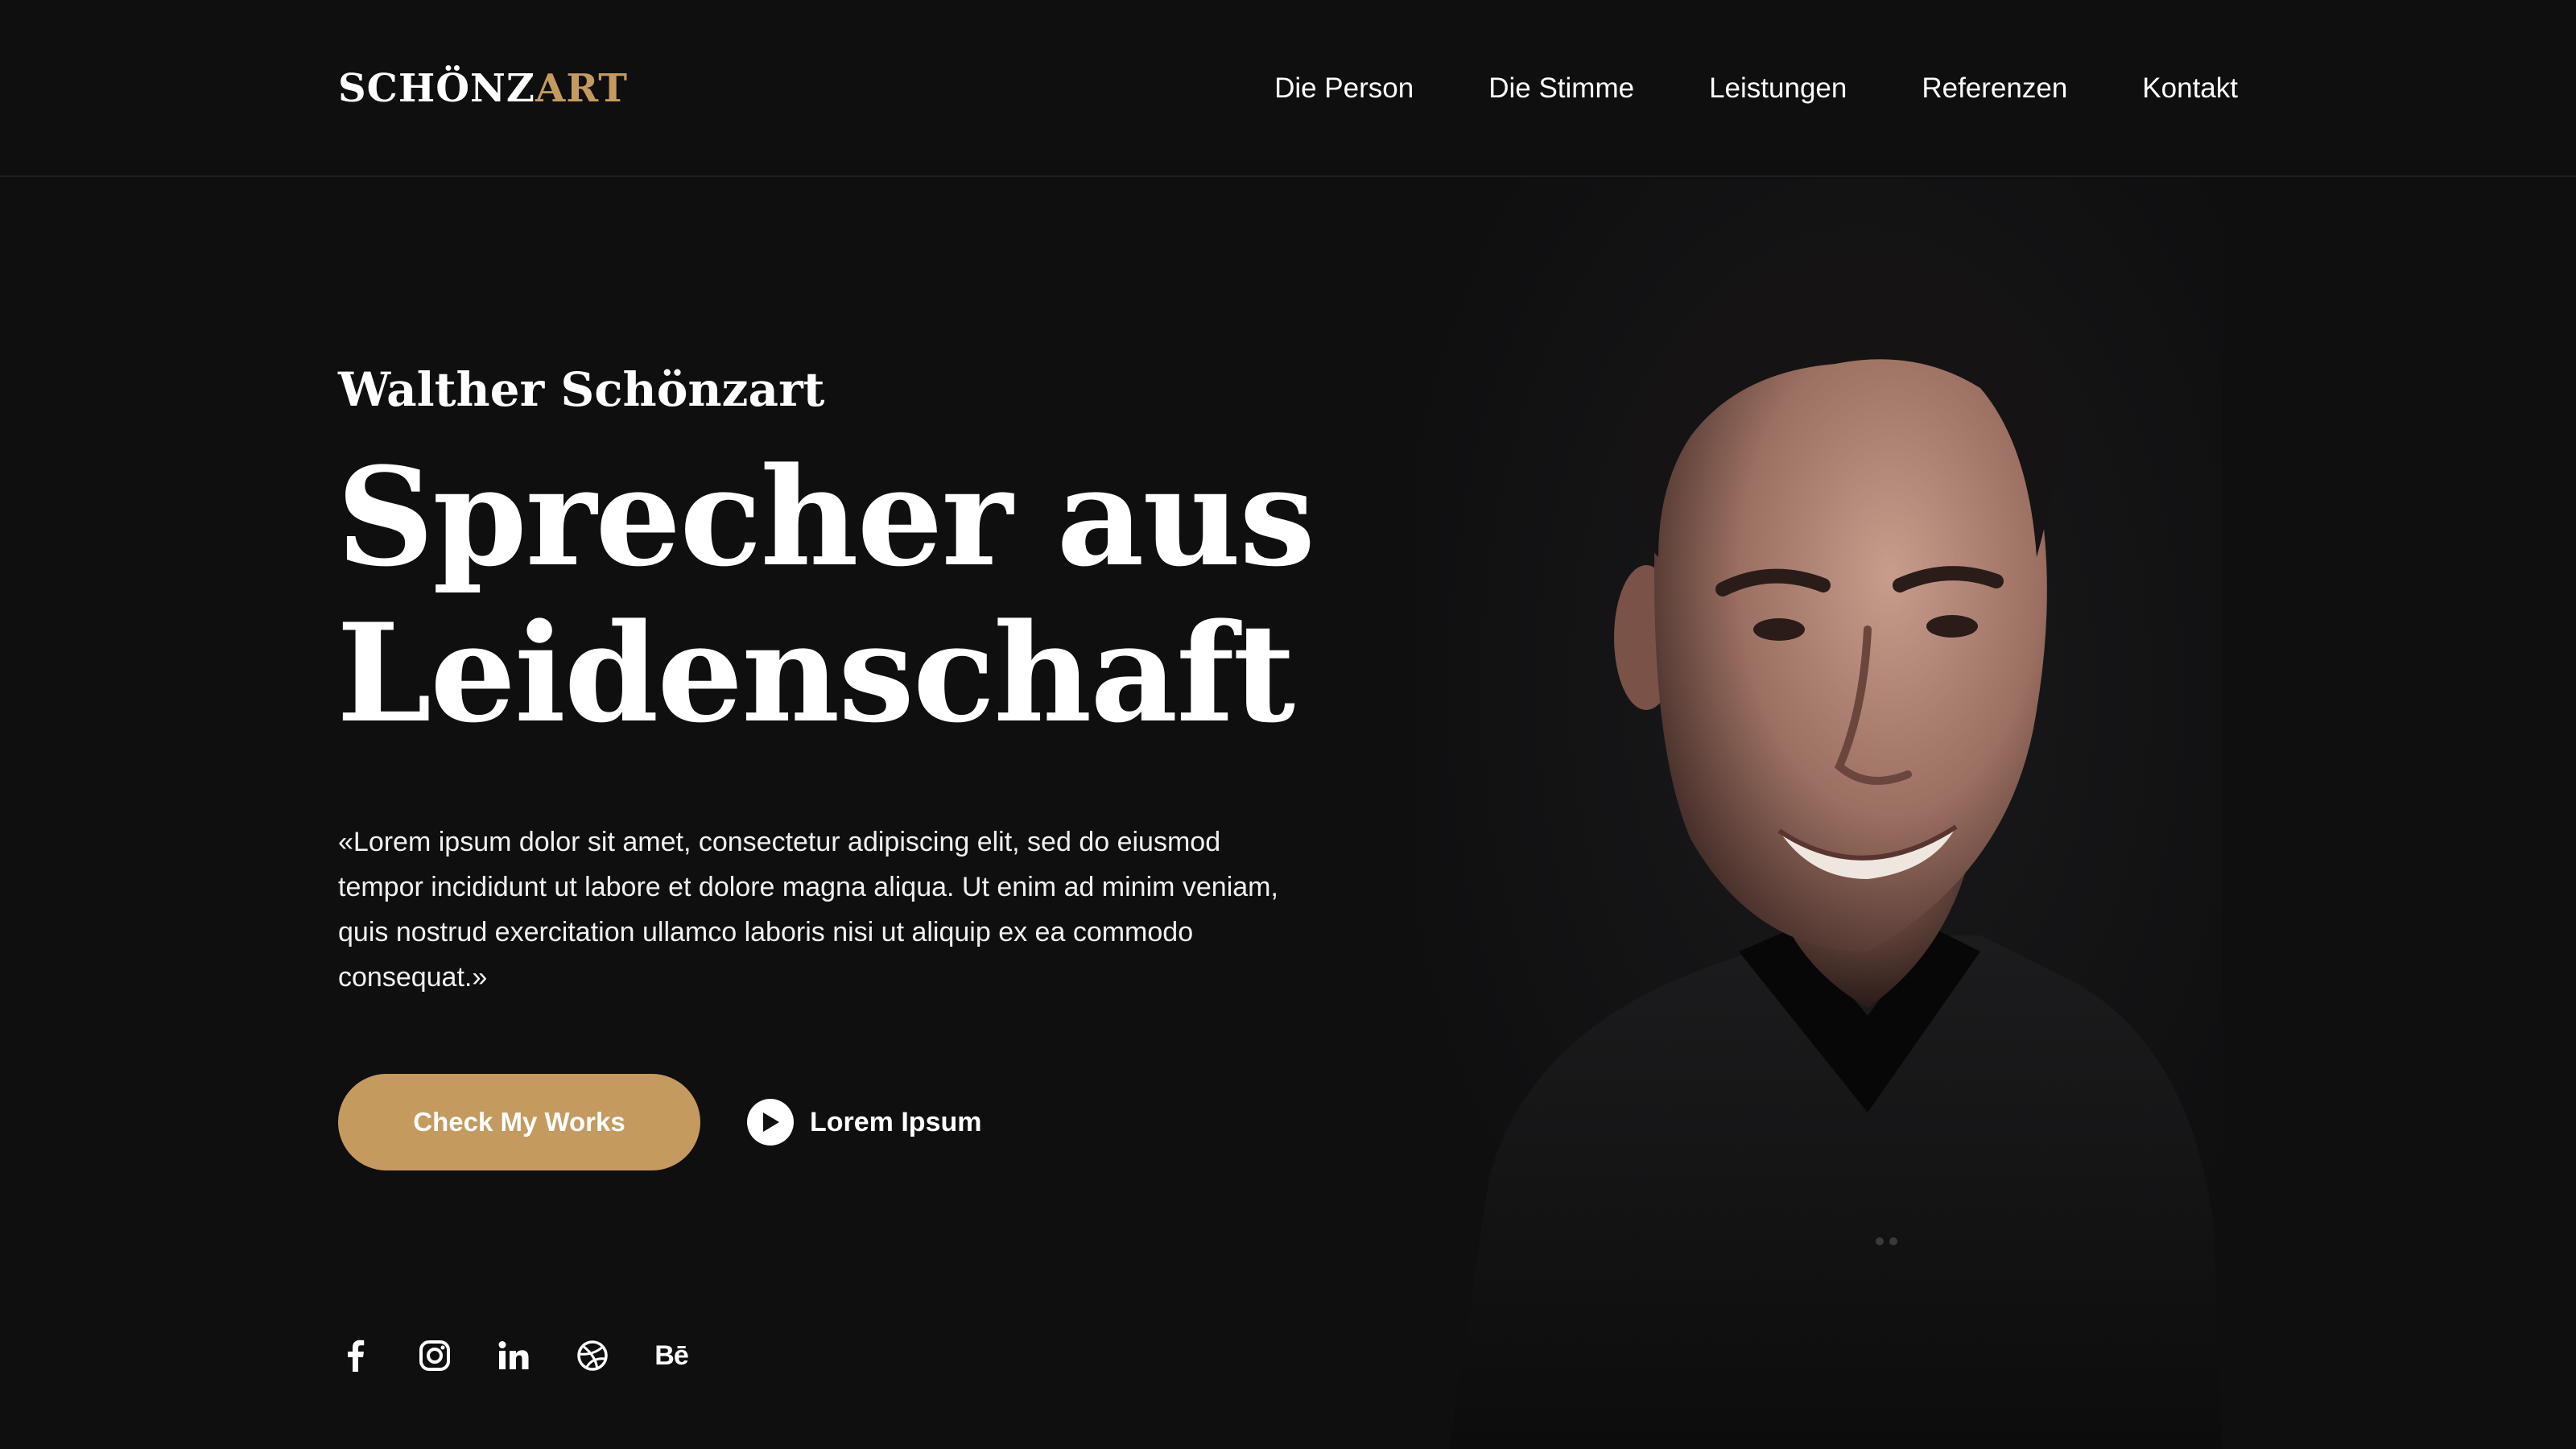 The height and width of the screenshot is (1449, 2576). I want to click on logo-accent: ART, so click(581, 88).